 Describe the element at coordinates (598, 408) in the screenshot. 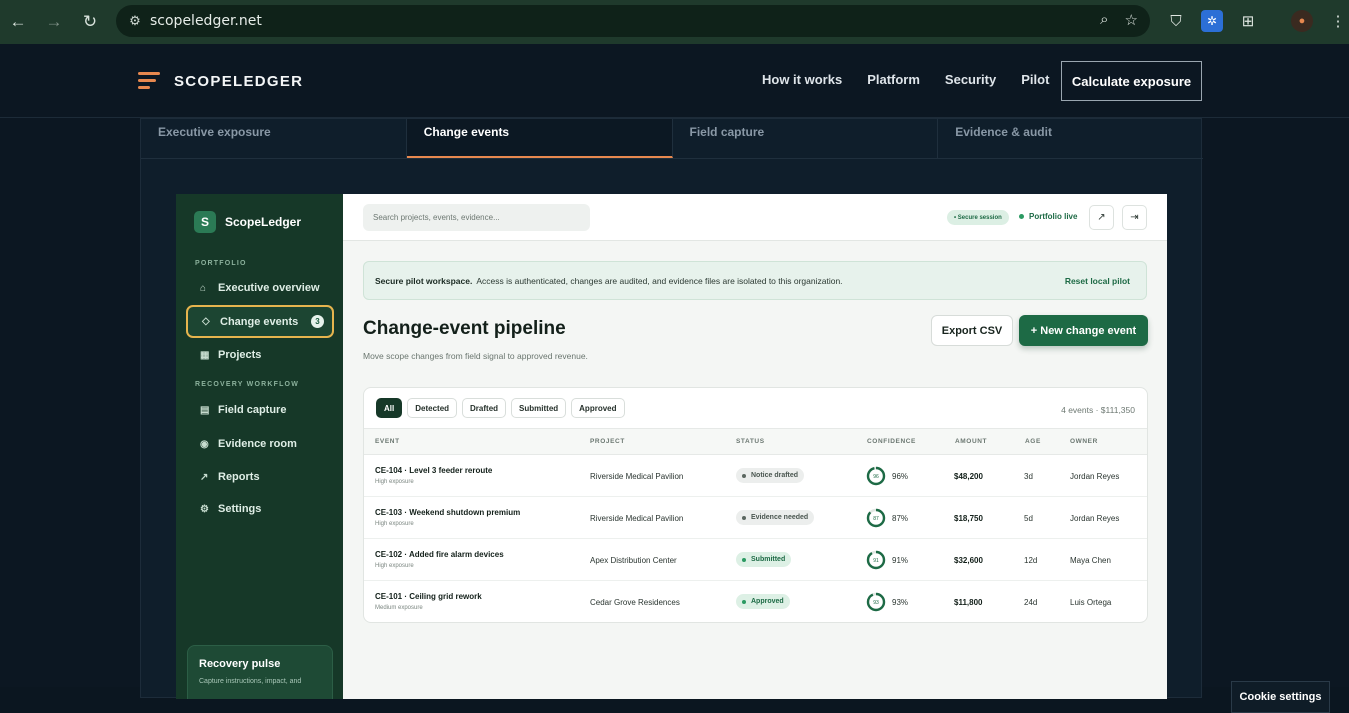

I see `filter-approved: Approved` at that location.